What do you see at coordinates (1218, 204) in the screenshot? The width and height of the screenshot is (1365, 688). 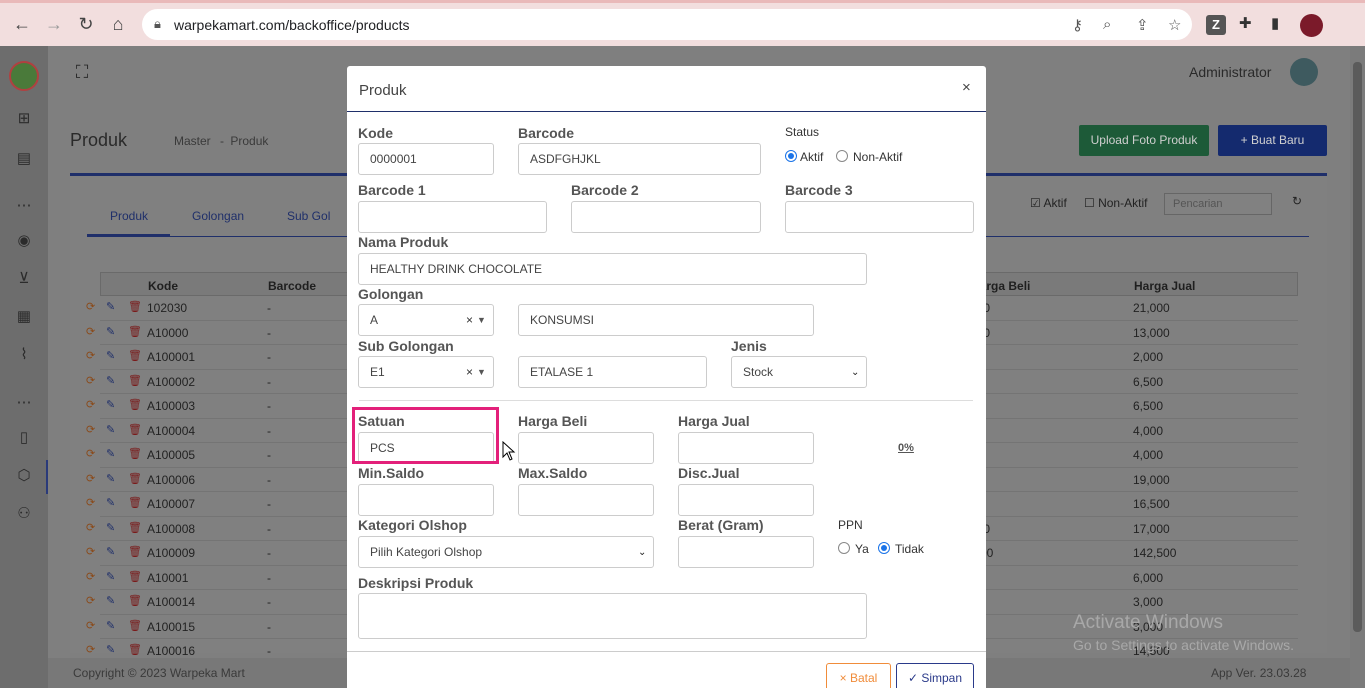 I see `search-input: Pencarian` at bounding box center [1218, 204].